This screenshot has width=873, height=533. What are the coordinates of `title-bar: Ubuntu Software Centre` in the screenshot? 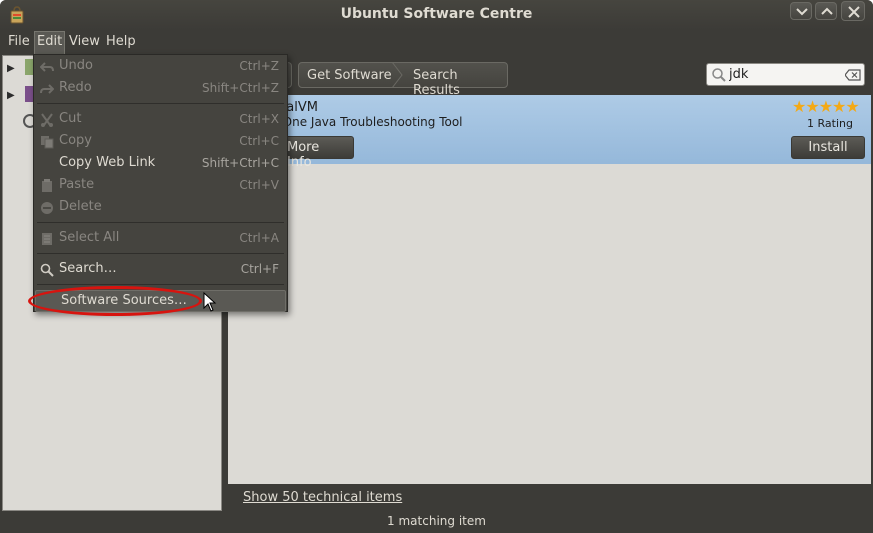 It's located at (436, 15).